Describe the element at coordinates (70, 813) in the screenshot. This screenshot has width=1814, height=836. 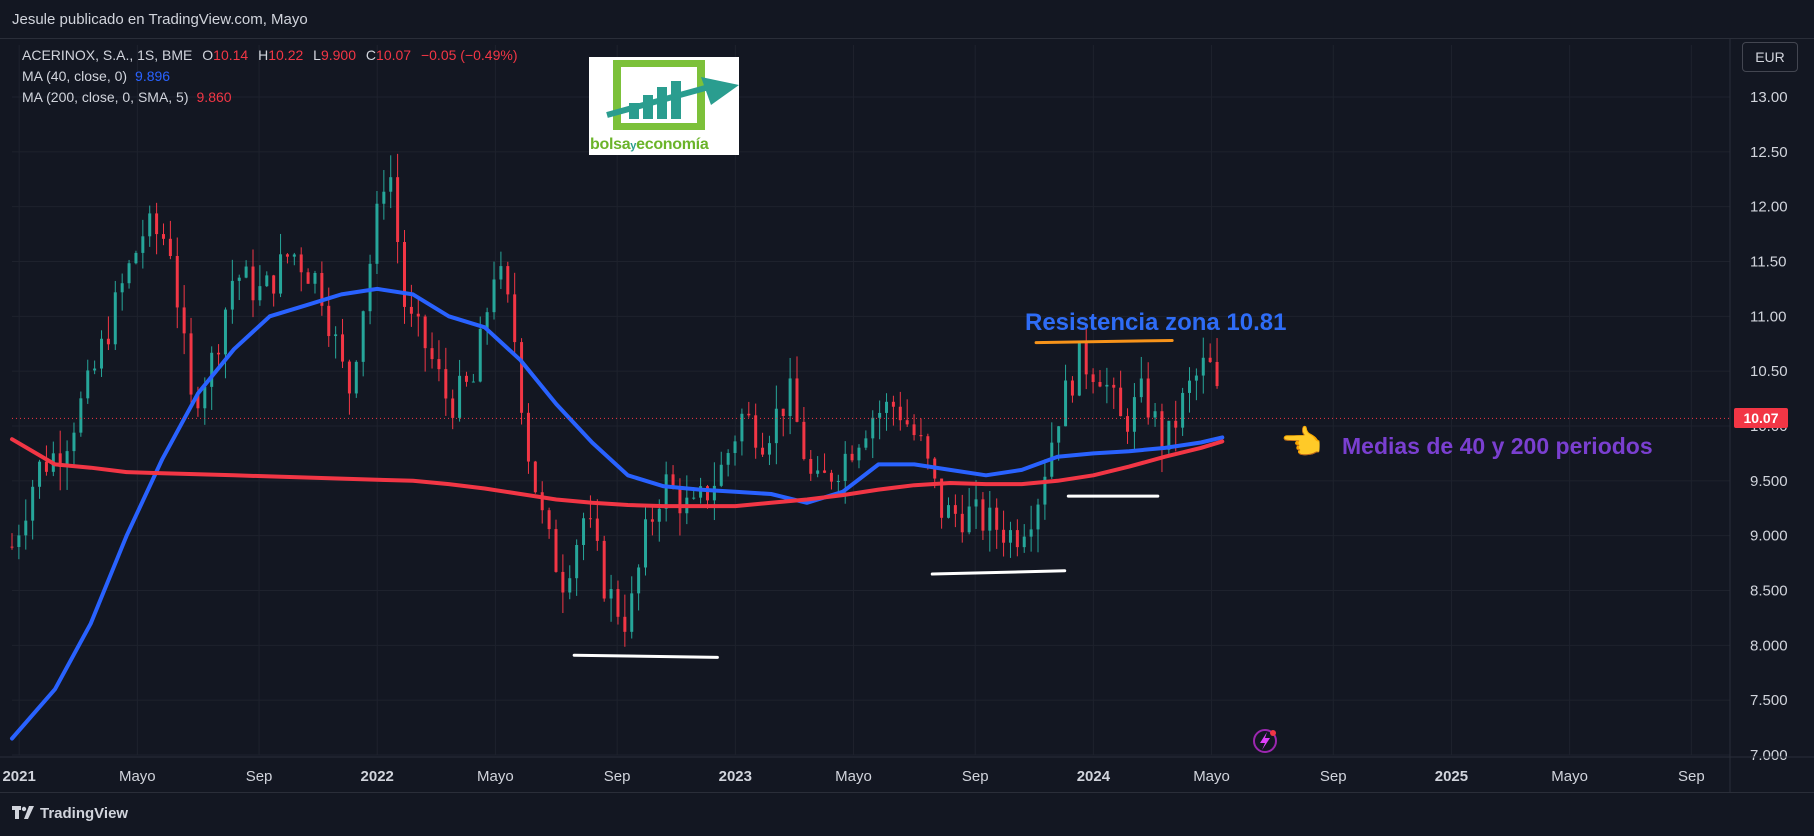
I see `tradingview-brand: TradingView` at that location.